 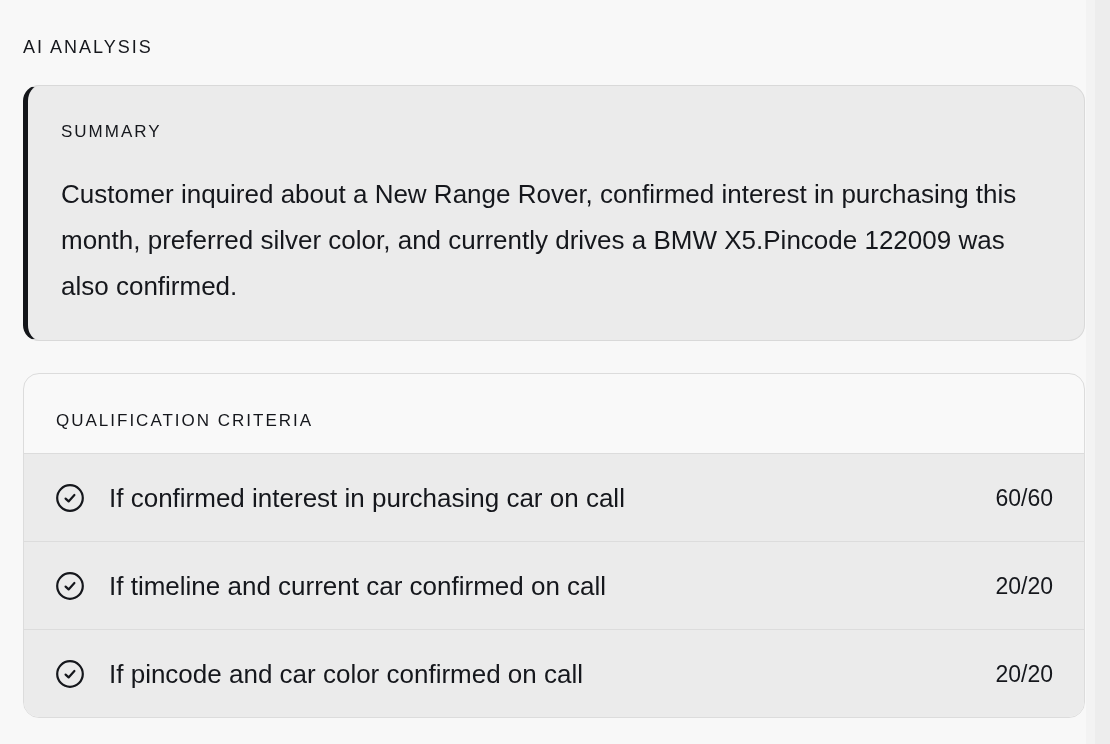 What do you see at coordinates (111, 132) in the screenshot?
I see `summary-label: SUMMARY` at bounding box center [111, 132].